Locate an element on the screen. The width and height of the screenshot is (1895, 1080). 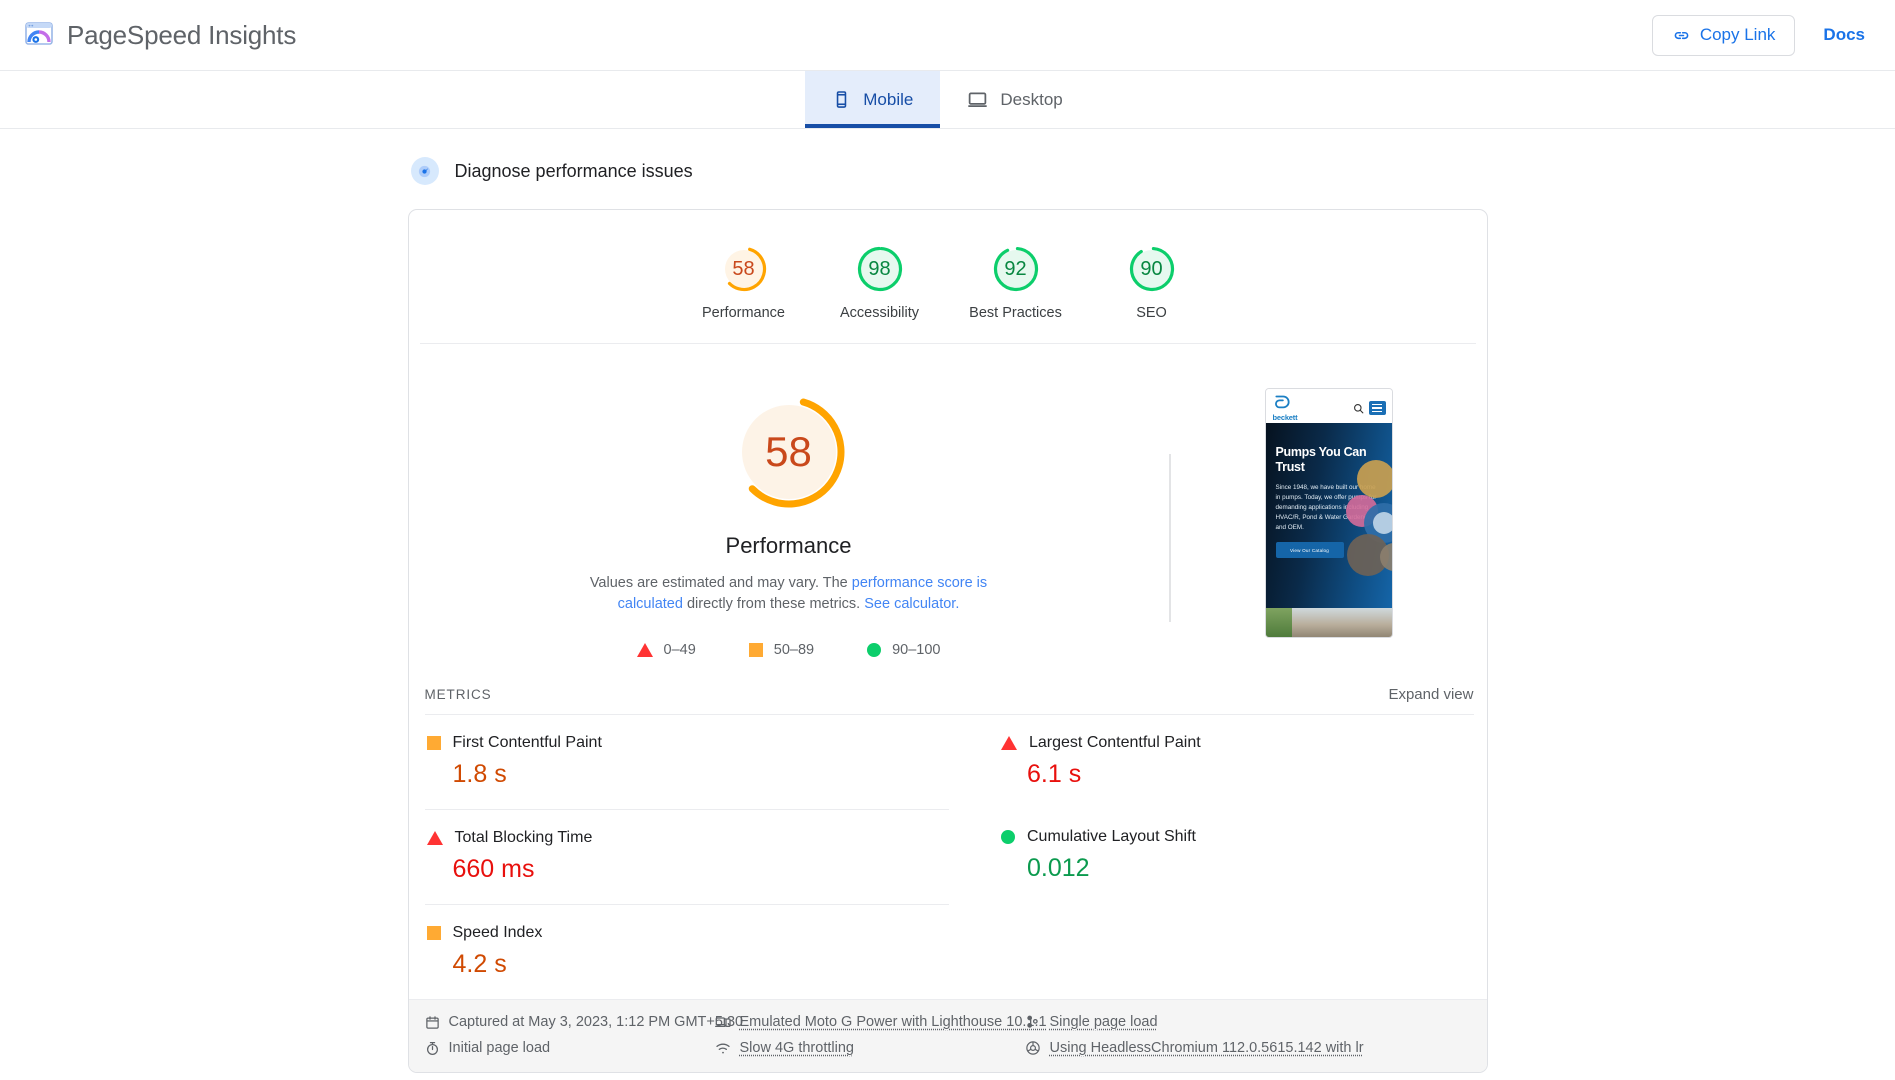
tab-bar: Mobile Desktop is located at coordinates (947, 100).